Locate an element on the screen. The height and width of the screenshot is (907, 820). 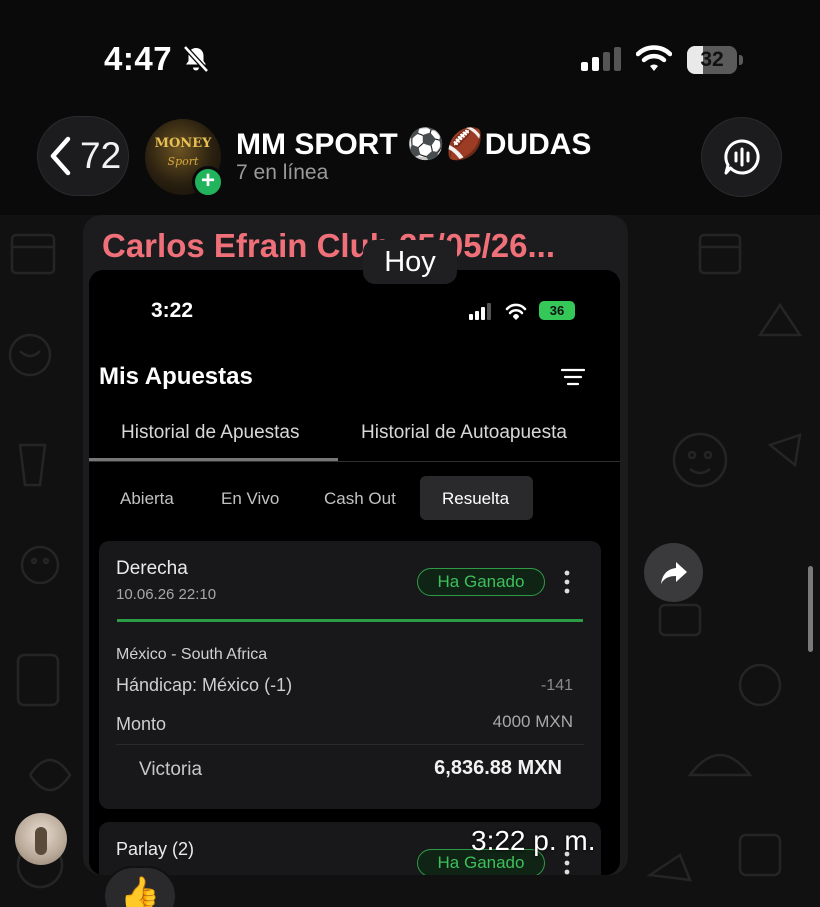
sender-avatar is located at coordinates (41, 839).